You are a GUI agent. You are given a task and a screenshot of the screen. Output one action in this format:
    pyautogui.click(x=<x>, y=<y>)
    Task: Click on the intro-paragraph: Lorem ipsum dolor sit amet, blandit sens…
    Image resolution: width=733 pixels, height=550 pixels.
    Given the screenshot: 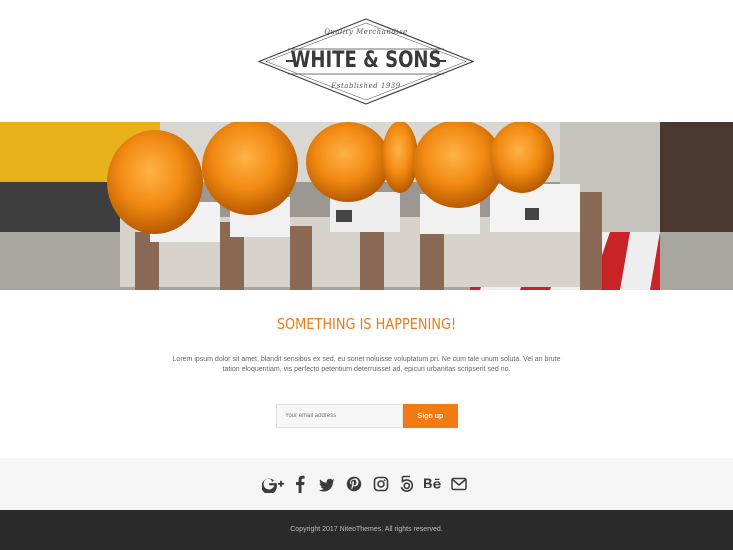 What is the action you would take?
    pyautogui.click(x=366, y=364)
    